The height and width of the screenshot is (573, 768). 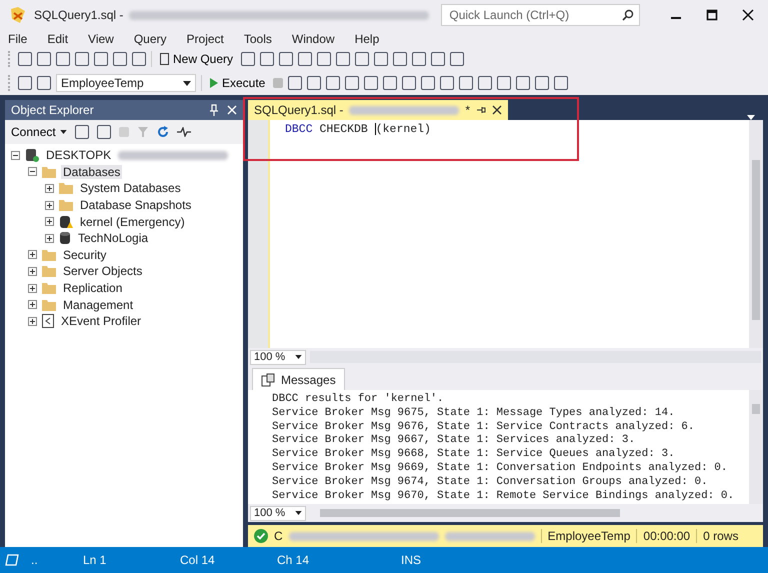 What do you see at coordinates (268, 379) in the screenshot?
I see `messages-icon` at bounding box center [268, 379].